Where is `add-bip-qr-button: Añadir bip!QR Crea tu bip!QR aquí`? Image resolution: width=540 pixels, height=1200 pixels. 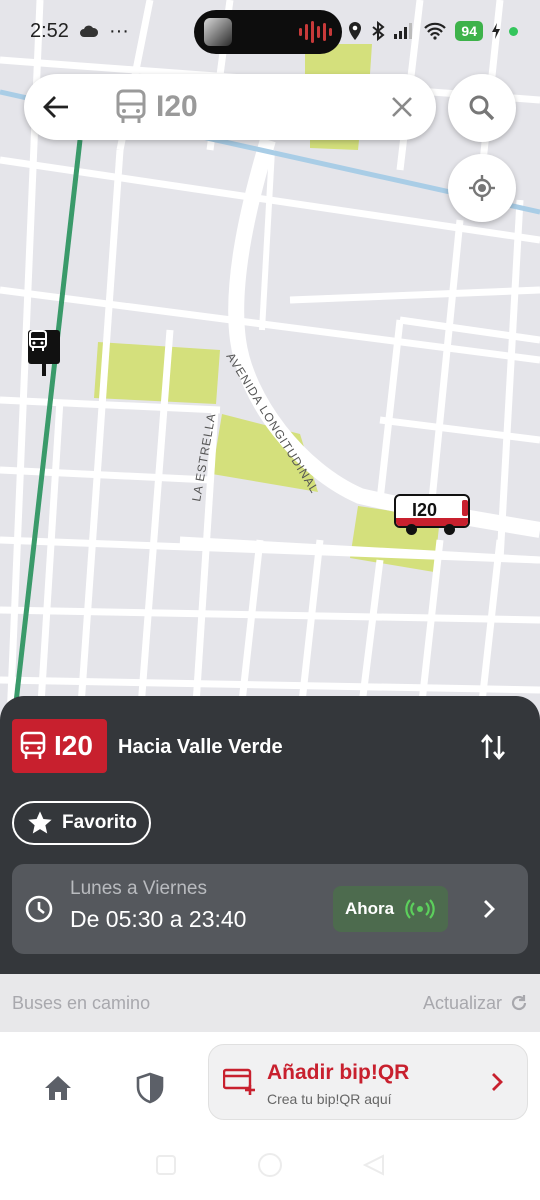
add-bip-qr-button: Añadir bip!QR Crea tu bip!QR aquí is located at coordinates (368, 1082).